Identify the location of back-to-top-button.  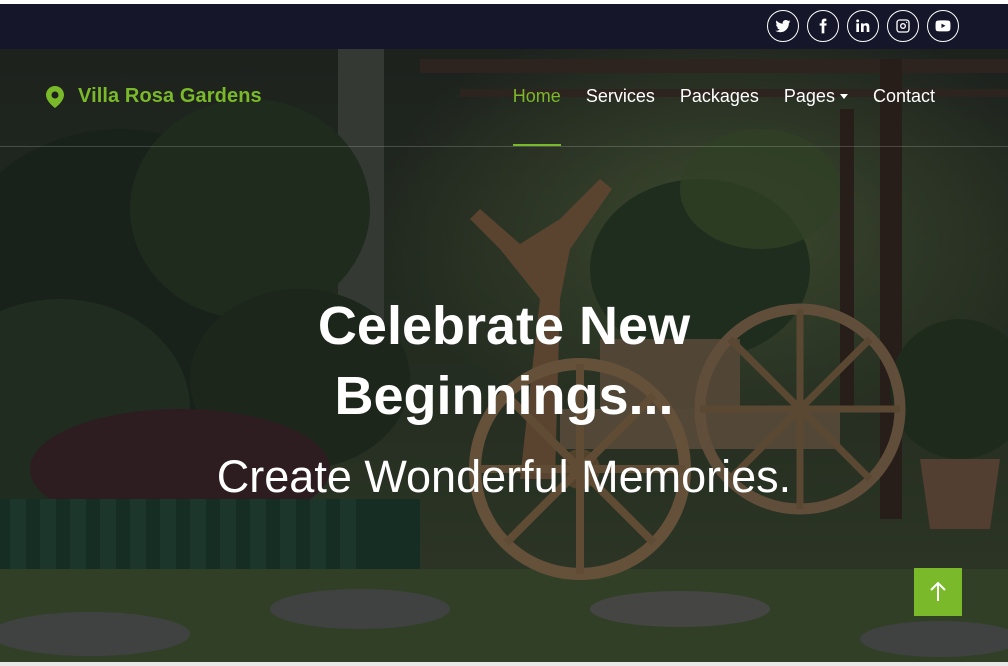
(938, 592).